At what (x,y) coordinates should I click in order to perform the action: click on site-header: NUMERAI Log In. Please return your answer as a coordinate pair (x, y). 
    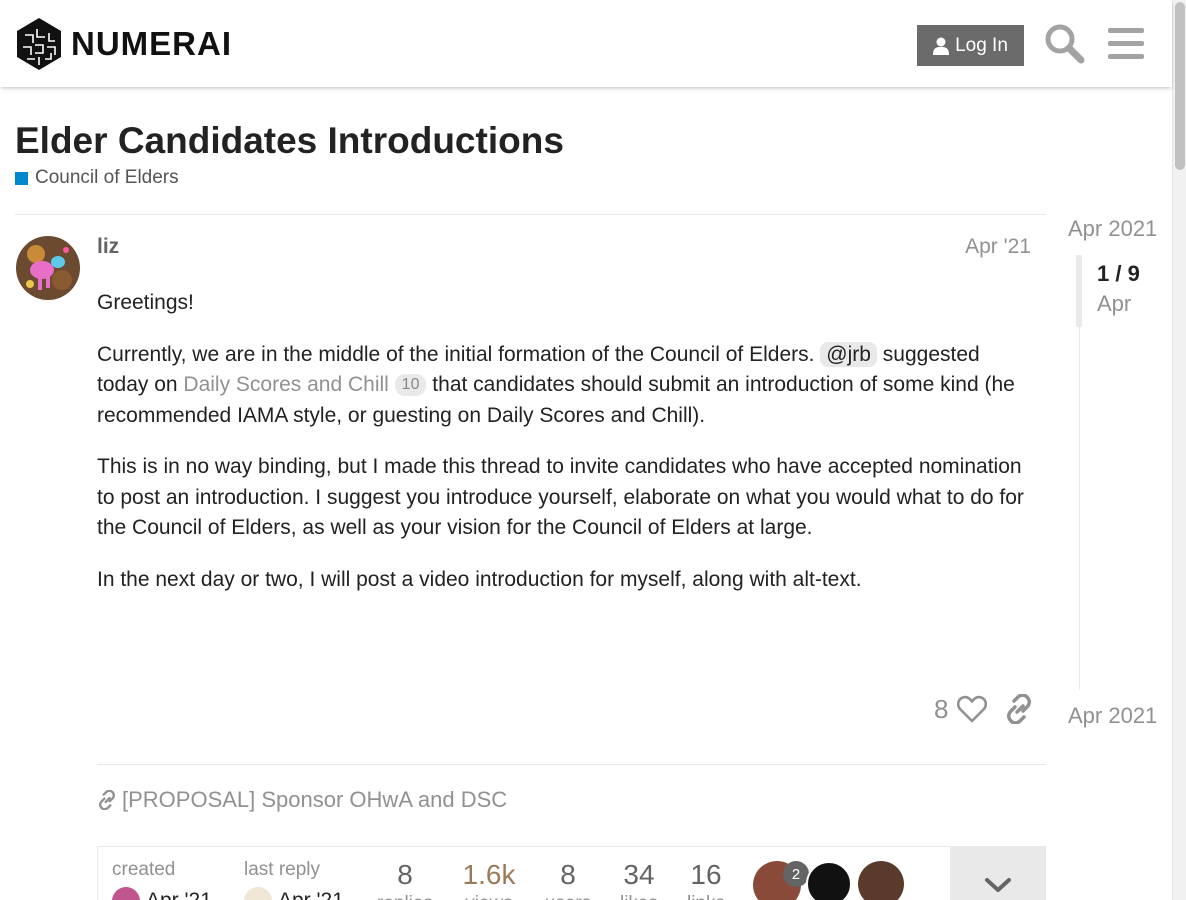
    Looking at the image, I should click on (586, 43).